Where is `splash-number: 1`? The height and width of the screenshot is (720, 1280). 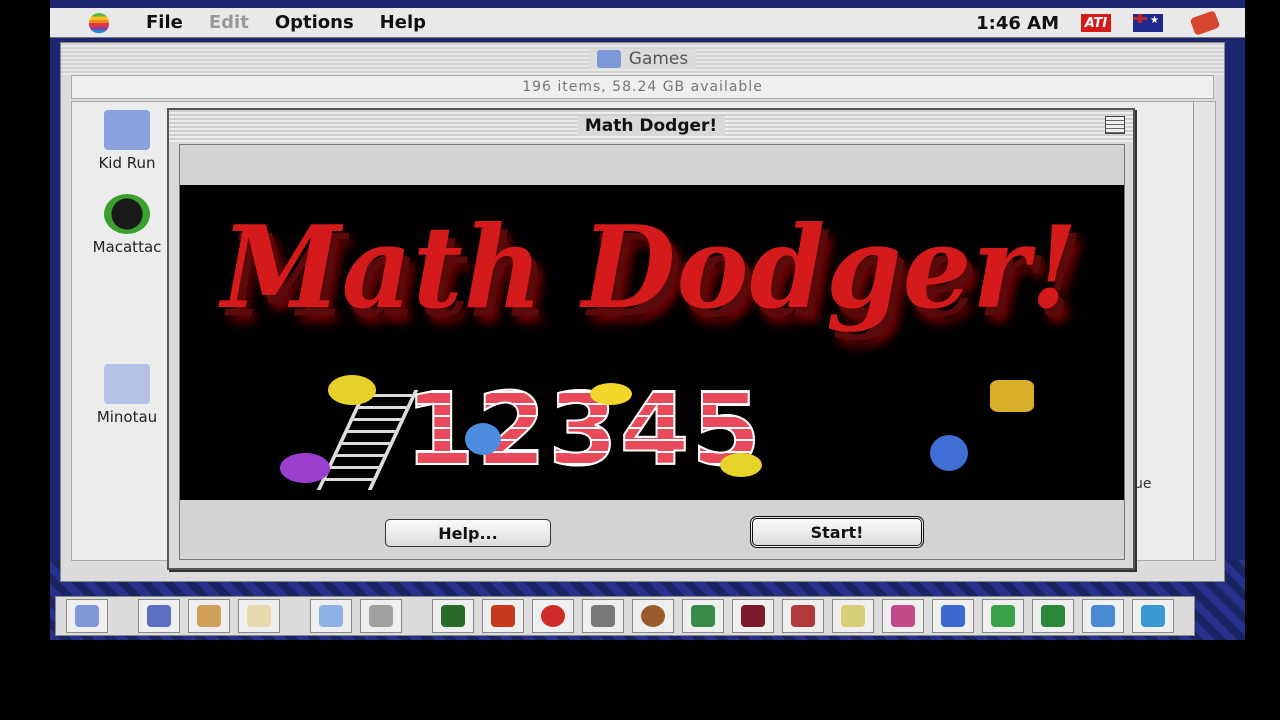 splash-number: 1 is located at coordinates (440, 429).